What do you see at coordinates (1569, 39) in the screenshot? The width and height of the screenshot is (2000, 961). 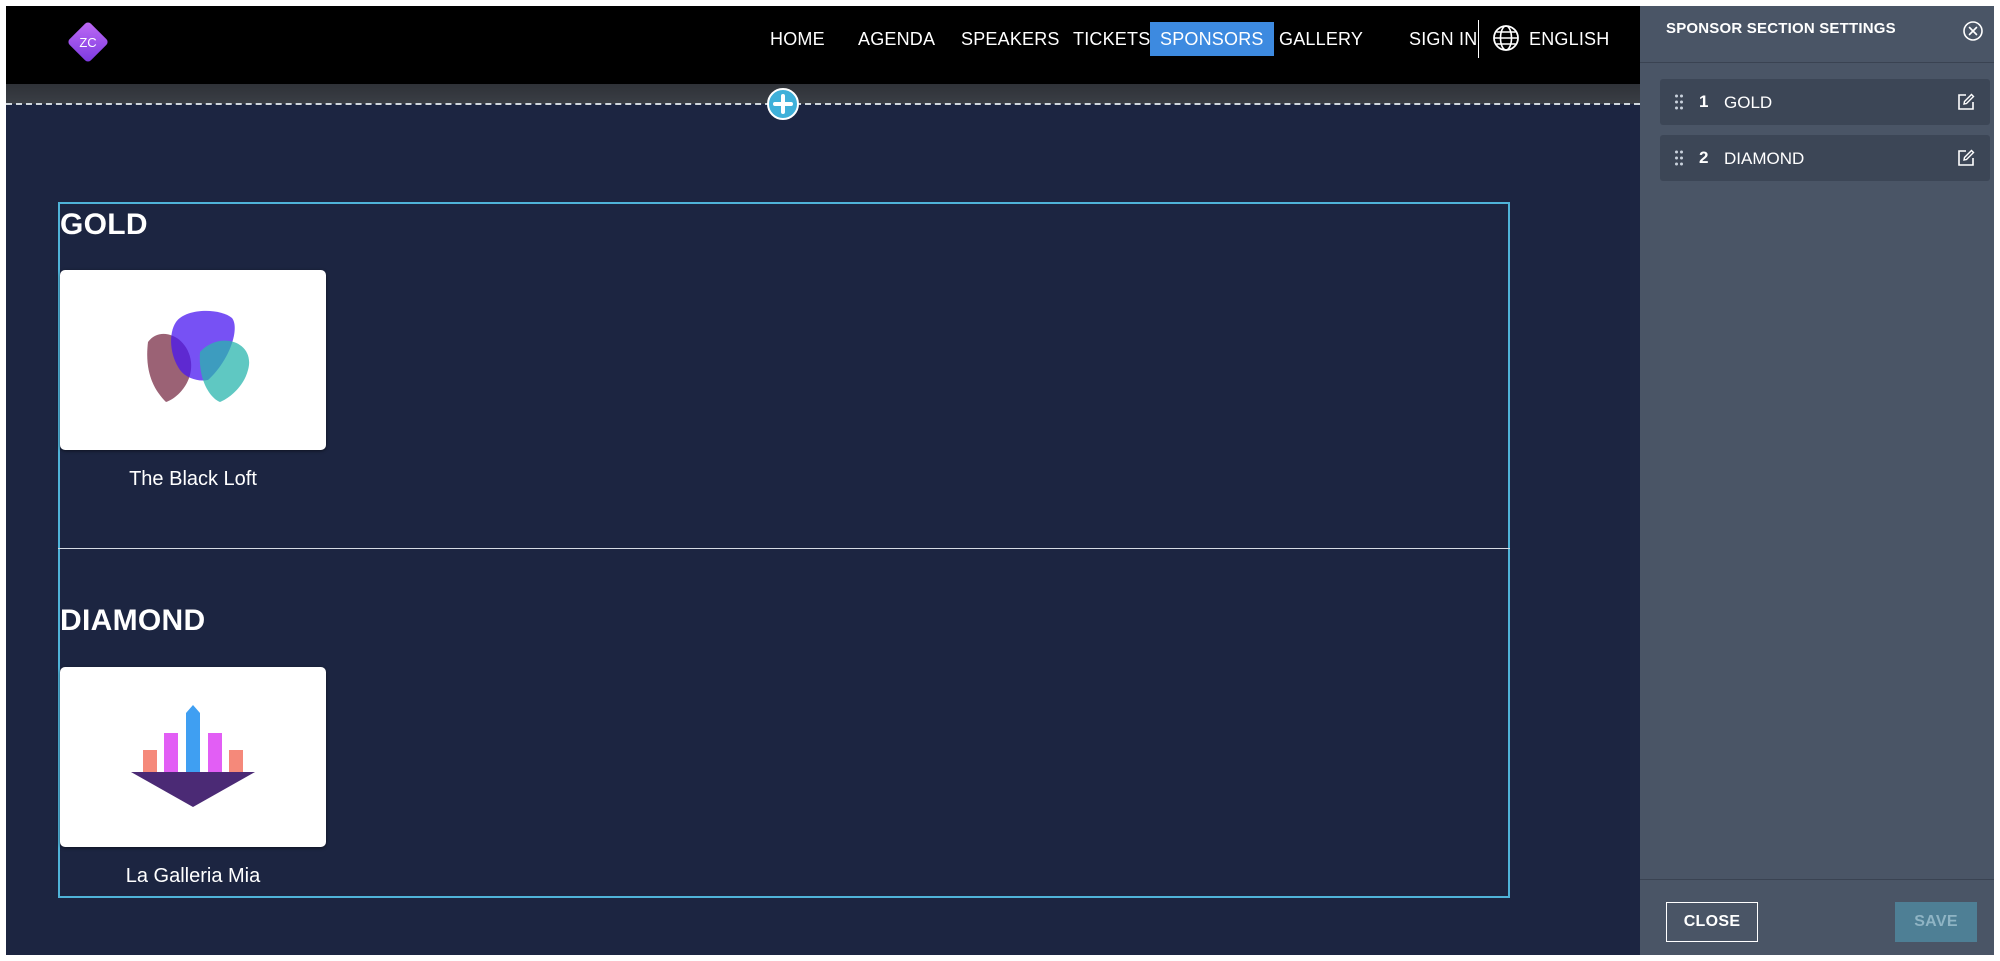 I see `language-selector: ENGLISH` at bounding box center [1569, 39].